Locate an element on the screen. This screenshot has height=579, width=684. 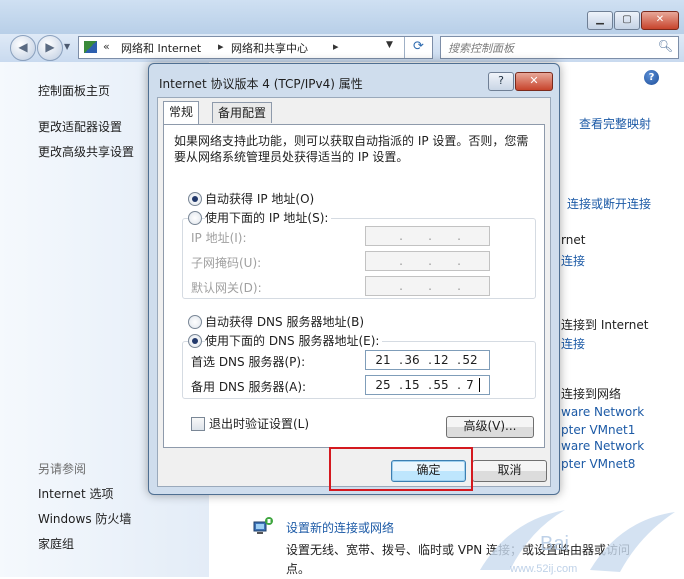
highlight-box is located at coordinates (401, 469).